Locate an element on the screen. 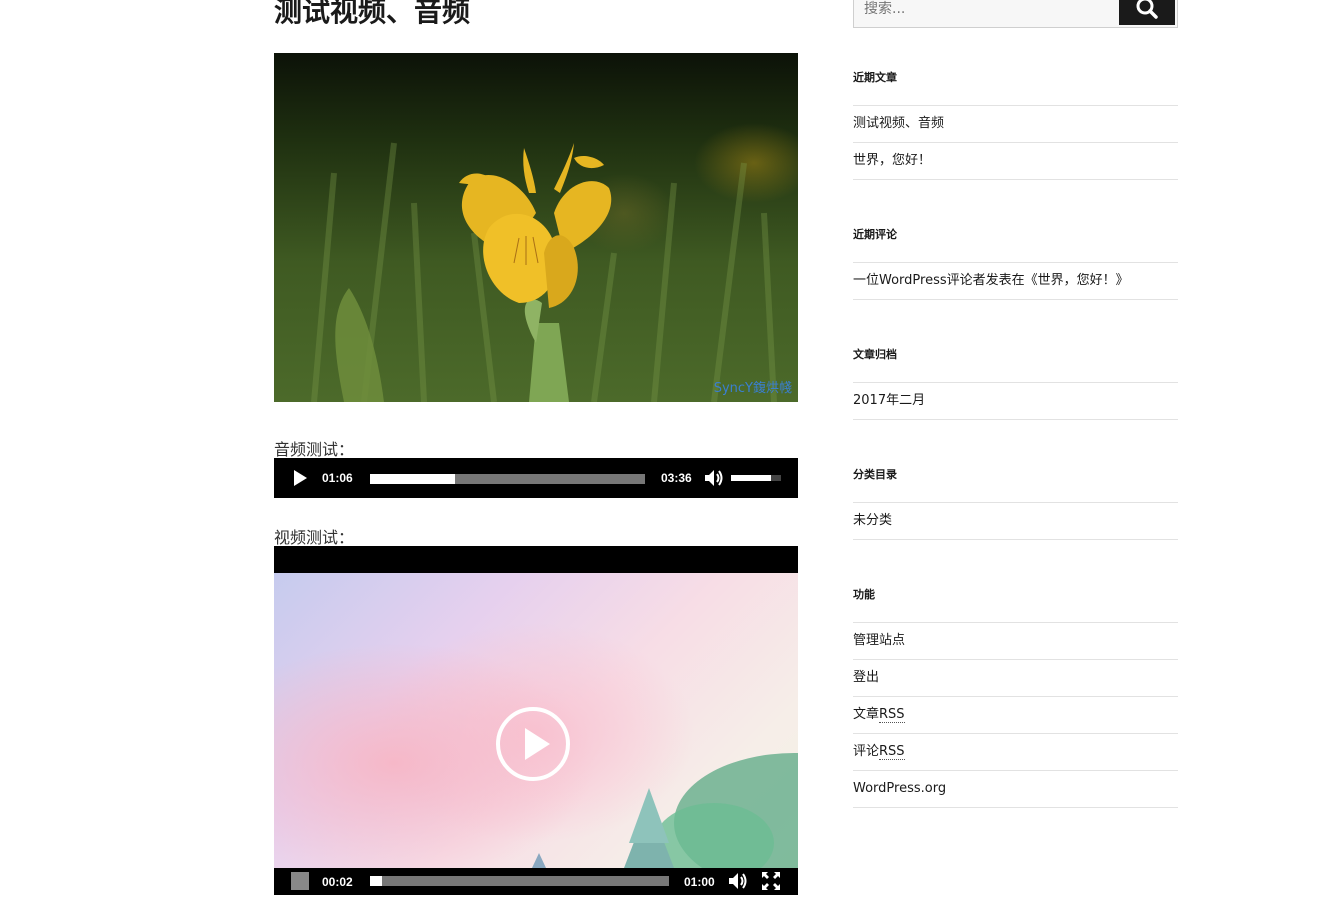 The height and width of the screenshot is (917, 1324). video-mute-button is located at coordinates (739, 881).